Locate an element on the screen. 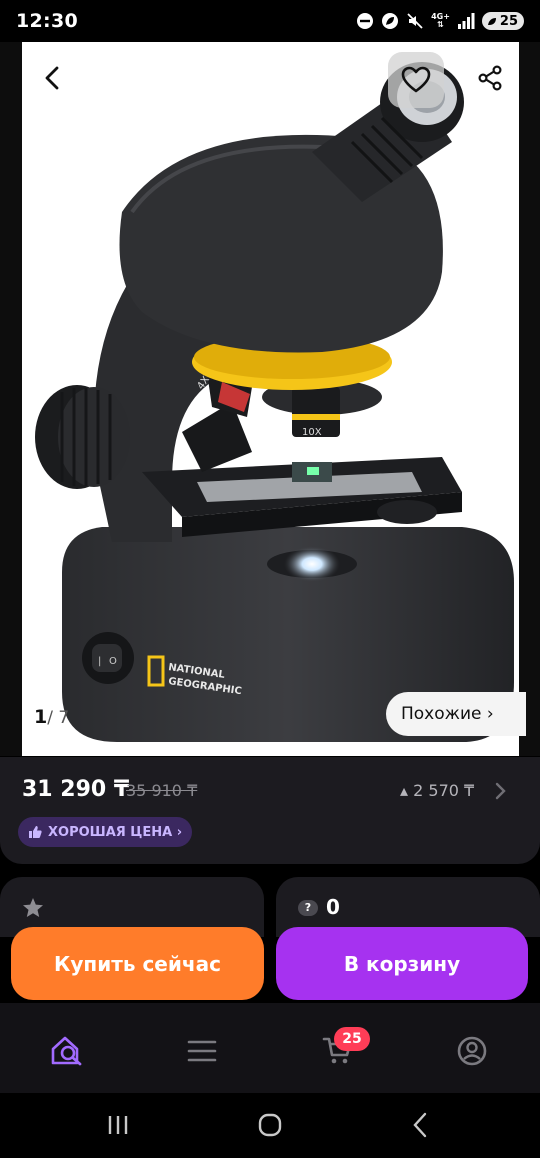 Image resolution: width=540 pixels, height=1158 pixels. recent-apps-icon is located at coordinates (118, 1125).